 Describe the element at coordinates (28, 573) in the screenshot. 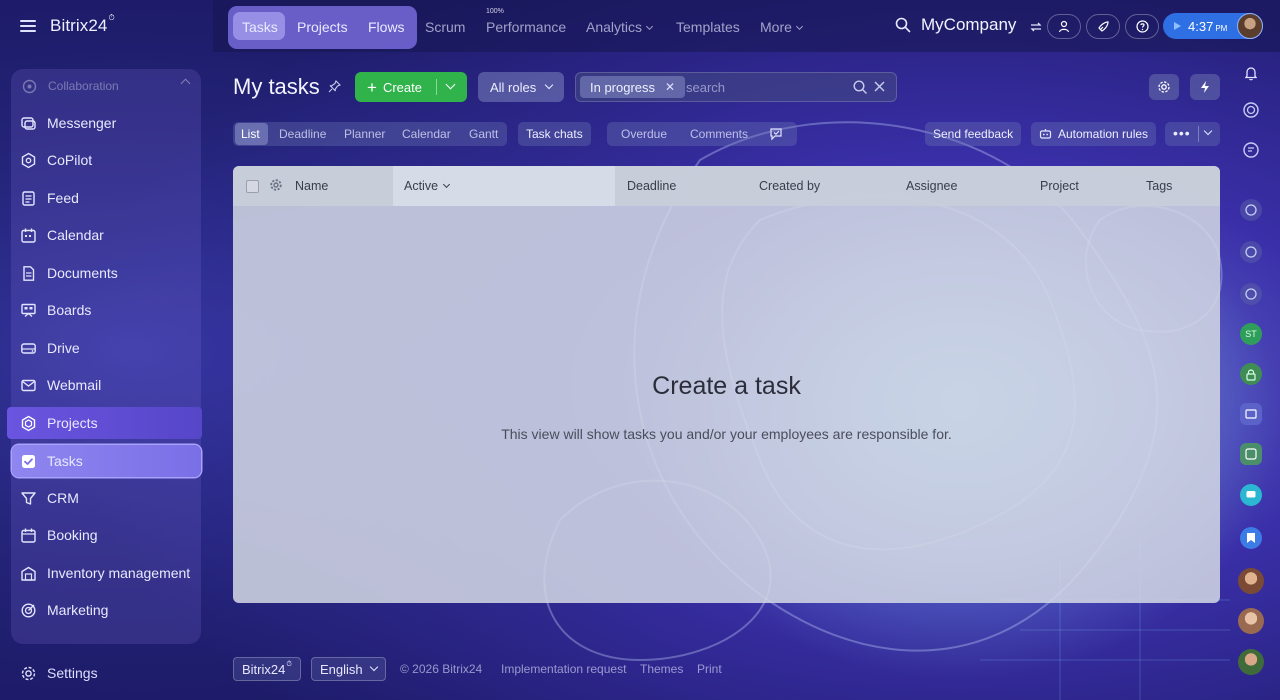

I see `inventory-icon` at that location.